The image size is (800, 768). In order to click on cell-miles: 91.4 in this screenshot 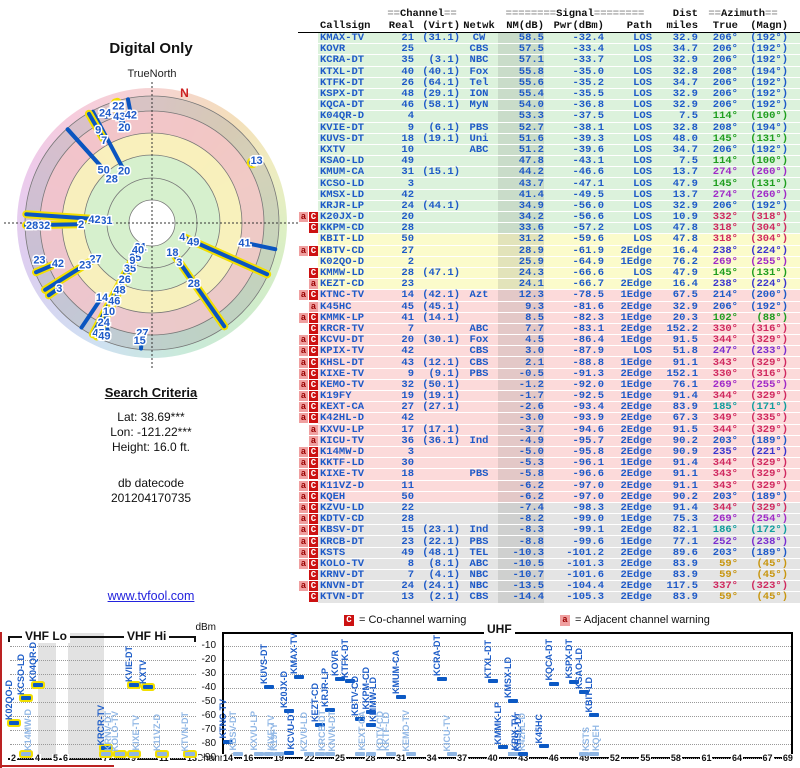, I will do `click(685, 463)`.